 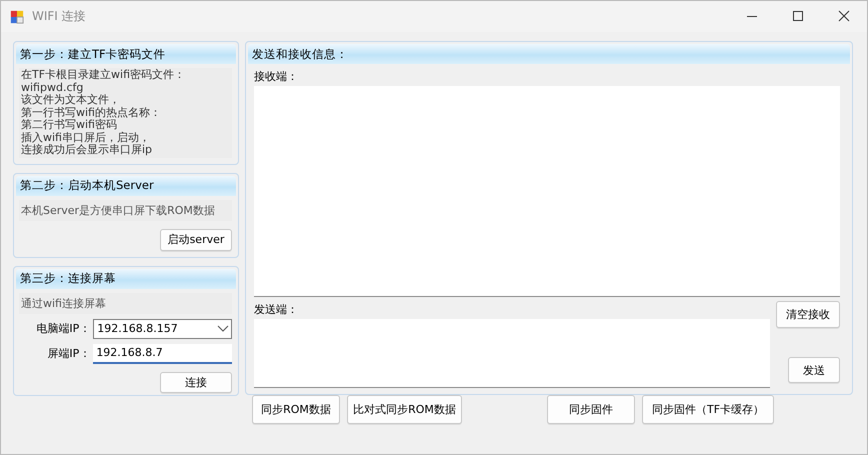 I want to click on ip-field: 192.168.8.7, so click(x=162, y=354).